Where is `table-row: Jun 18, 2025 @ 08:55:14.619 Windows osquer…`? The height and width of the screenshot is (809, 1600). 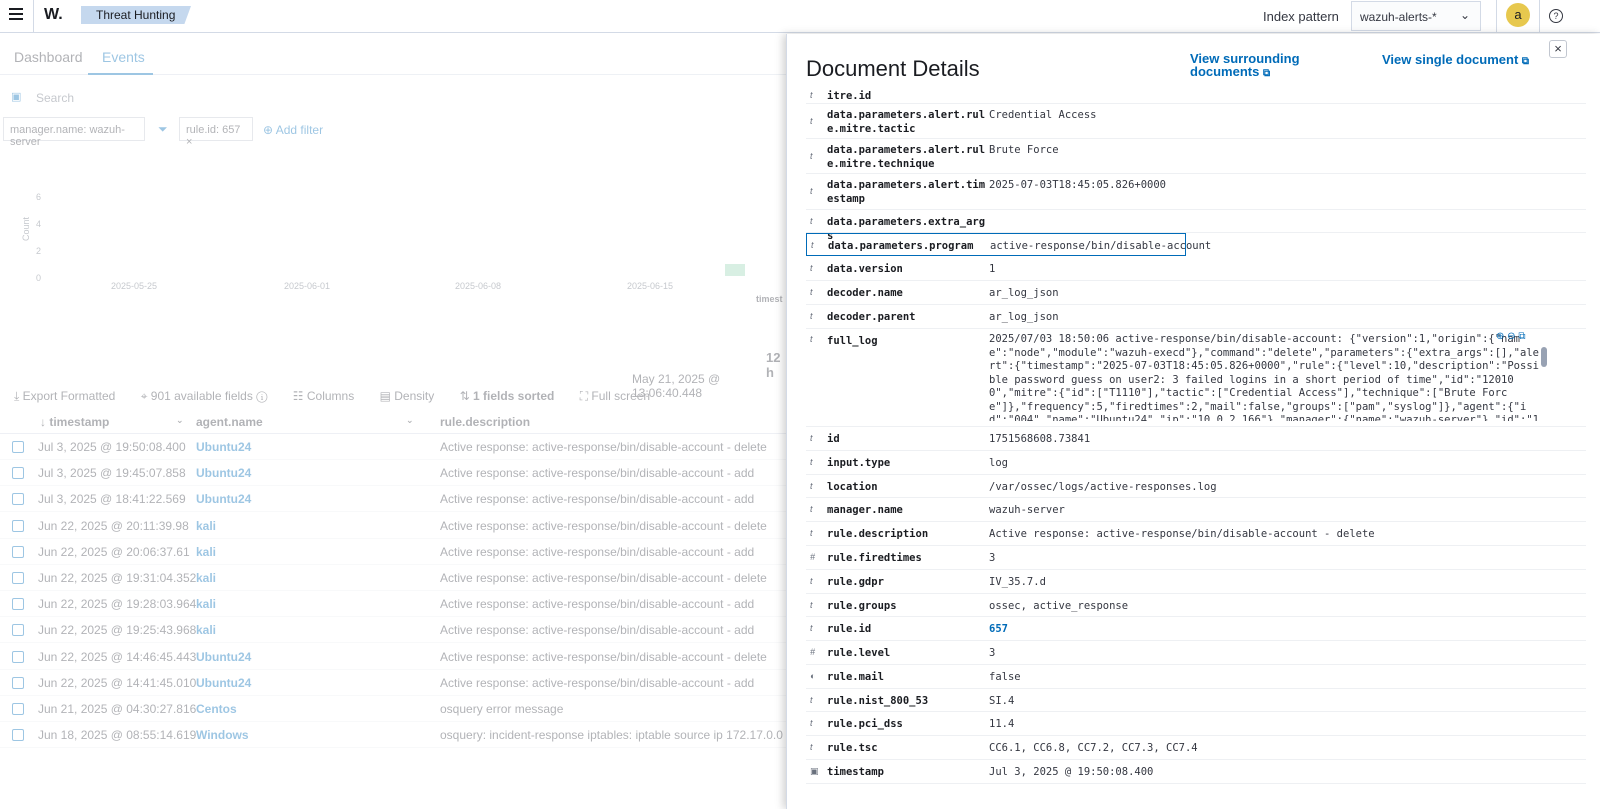
table-row: Jun 18, 2025 @ 08:55:14.619 Windows osquer… is located at coordinates (400, 735).